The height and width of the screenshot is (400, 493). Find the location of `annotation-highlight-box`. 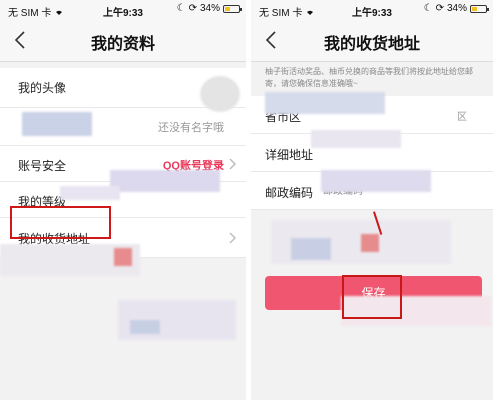

annotation-highlight-box is located at coordinates (60, 222).